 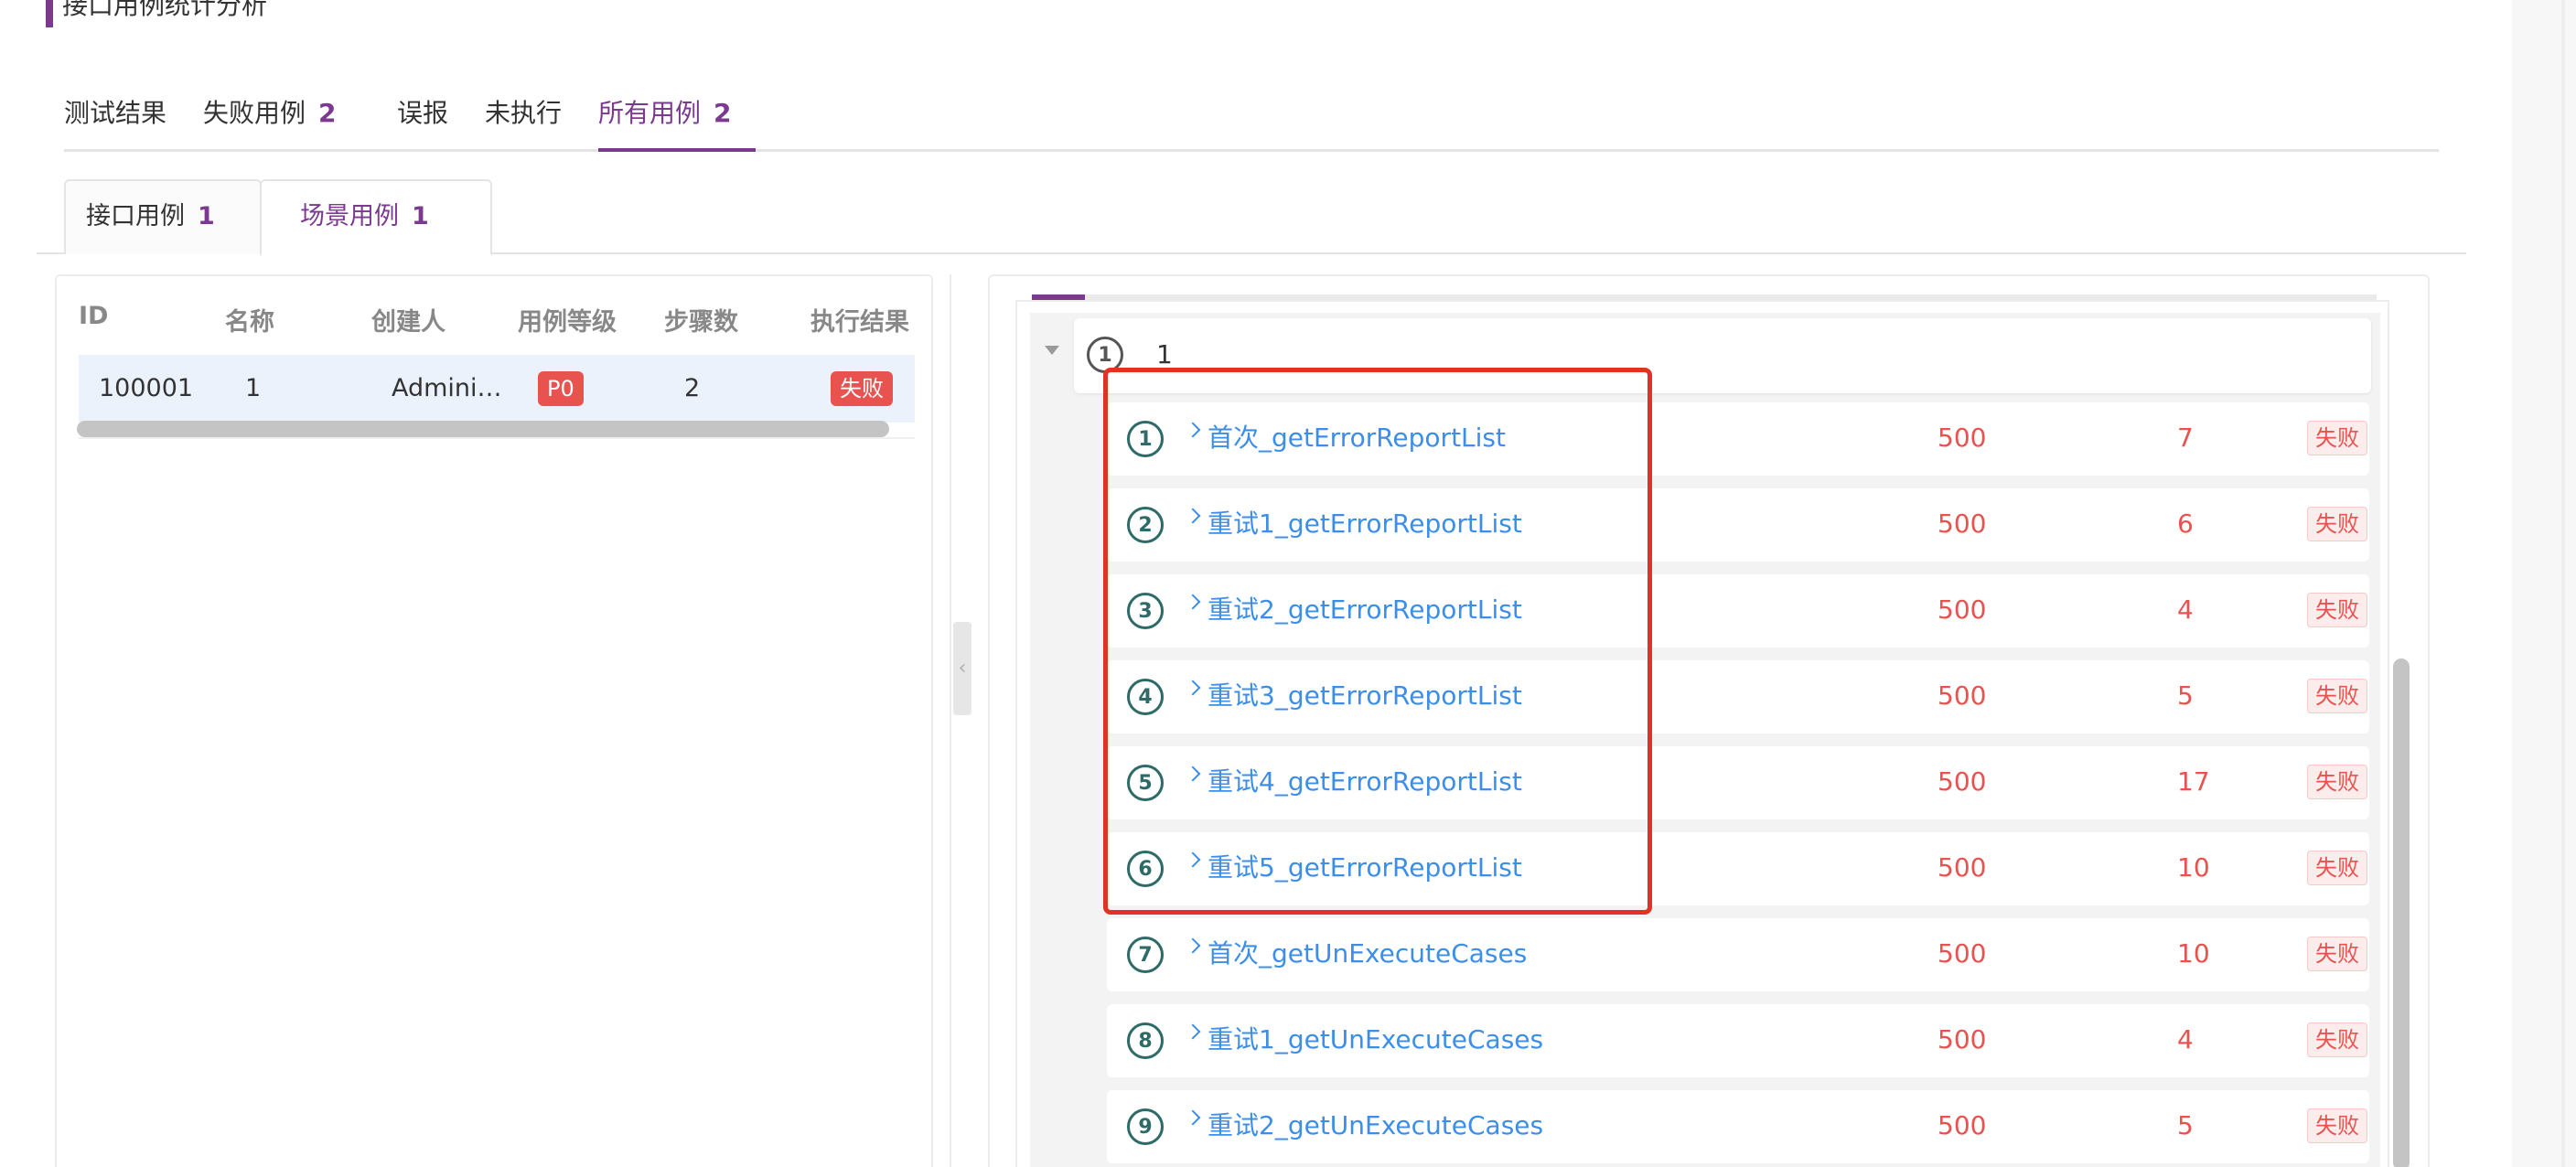 I want to click on tab-label: 误报, so click(x=423, y=113).